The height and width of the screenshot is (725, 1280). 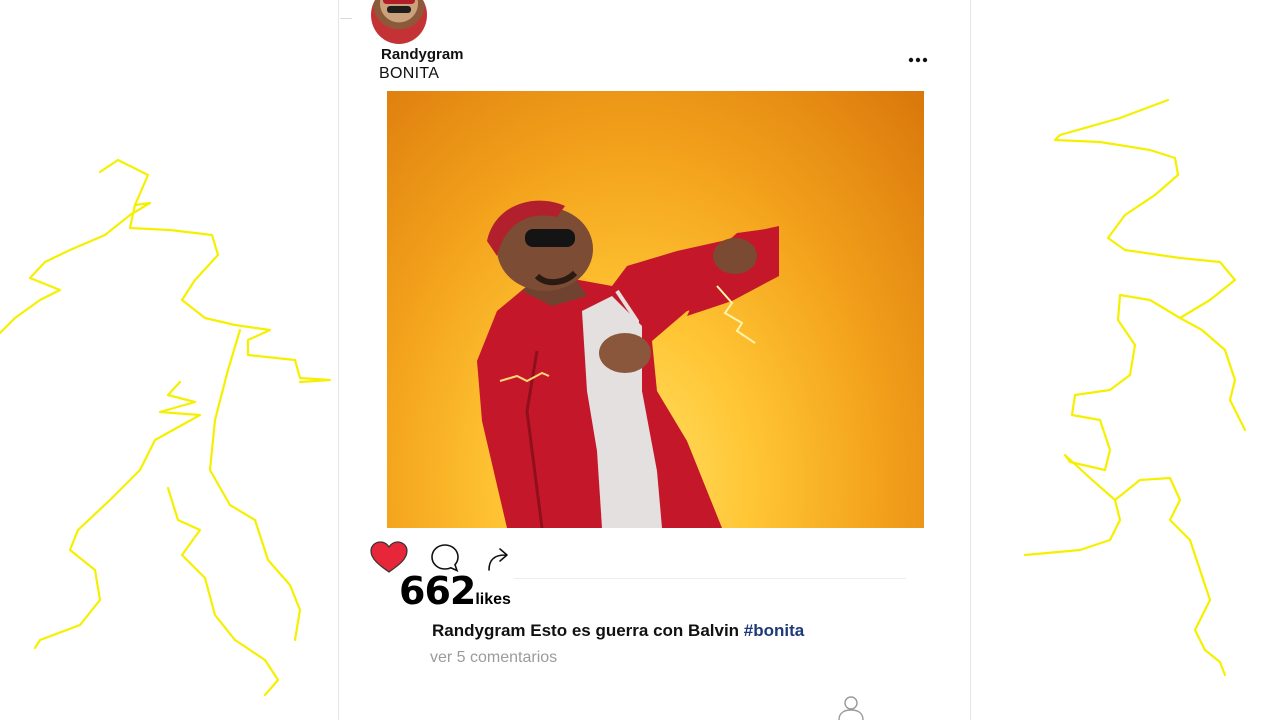 I want to click on actions-divider, so click(x=710, y=578).